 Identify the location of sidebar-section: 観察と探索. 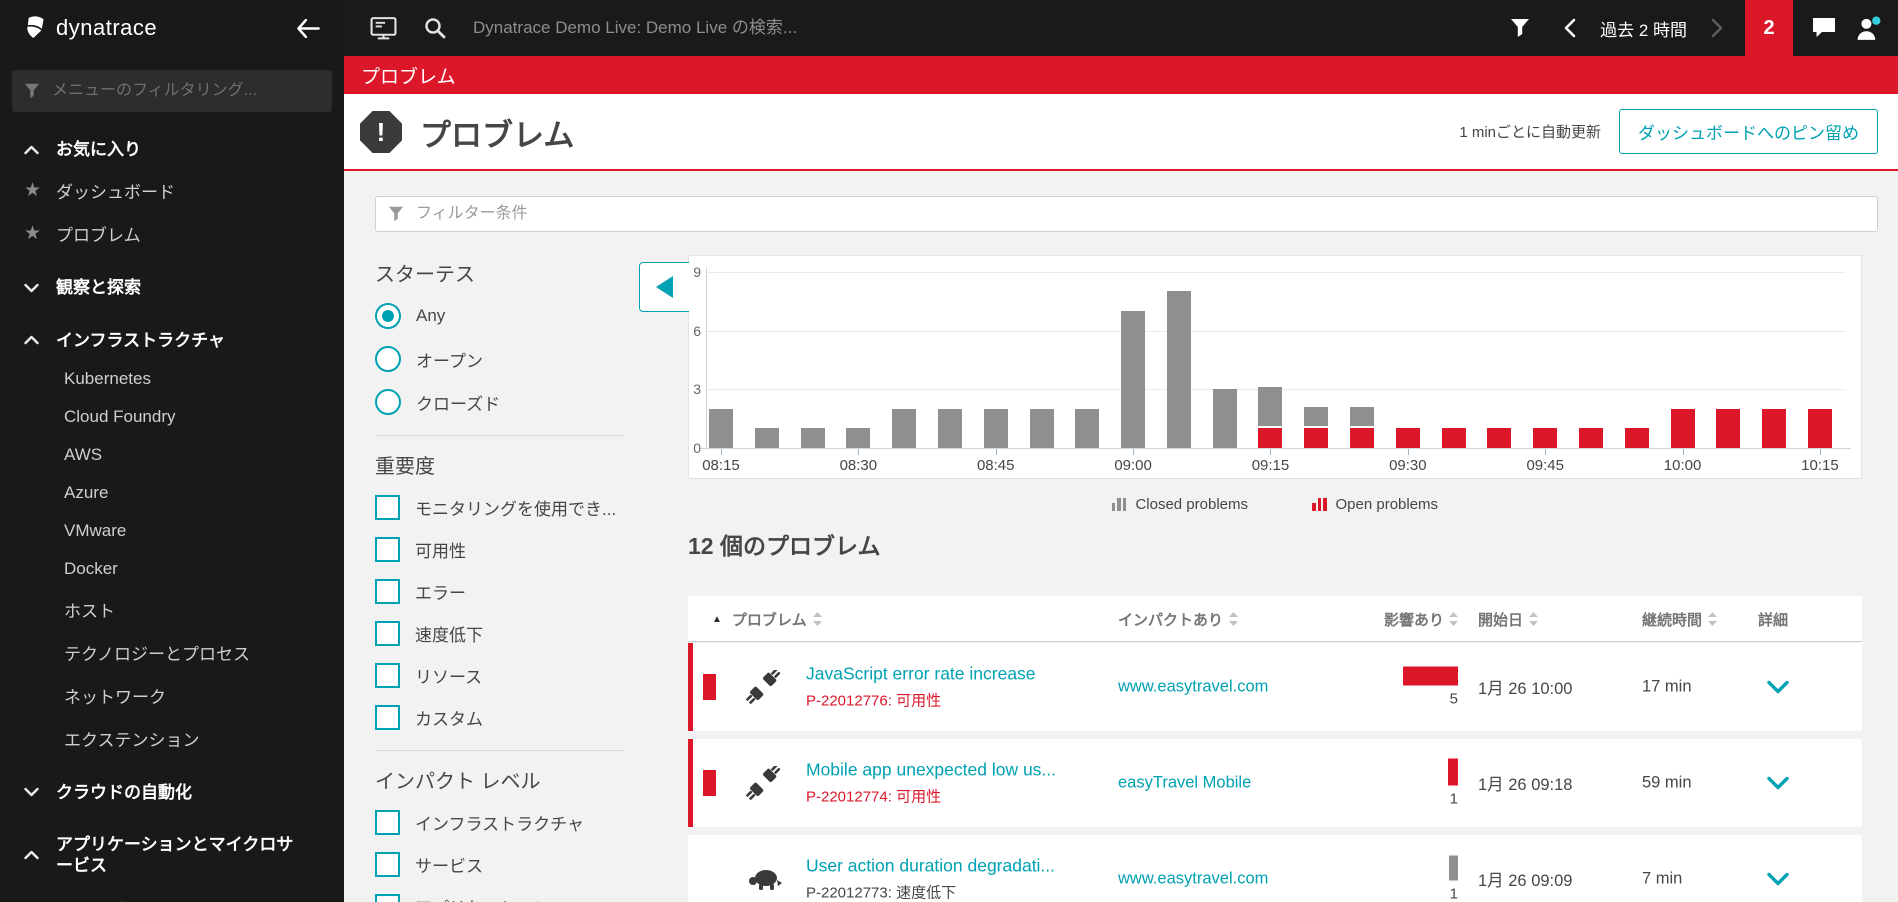
(172, 287).